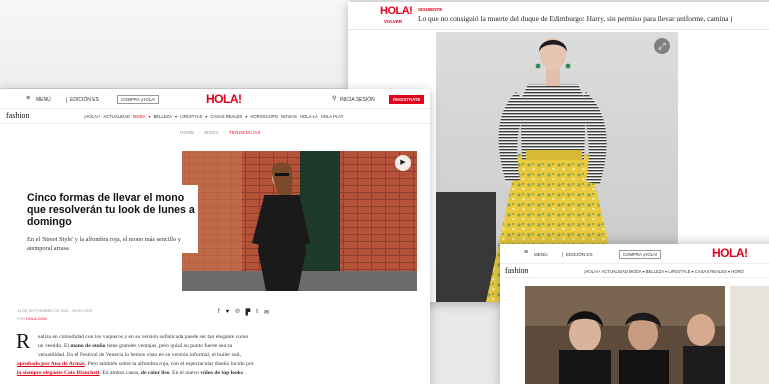  What do you see at coordinates (226, 116) in the screenshot?
I see `nav-casas-reales: CASAS REALES` at bounding box center [226, 116].